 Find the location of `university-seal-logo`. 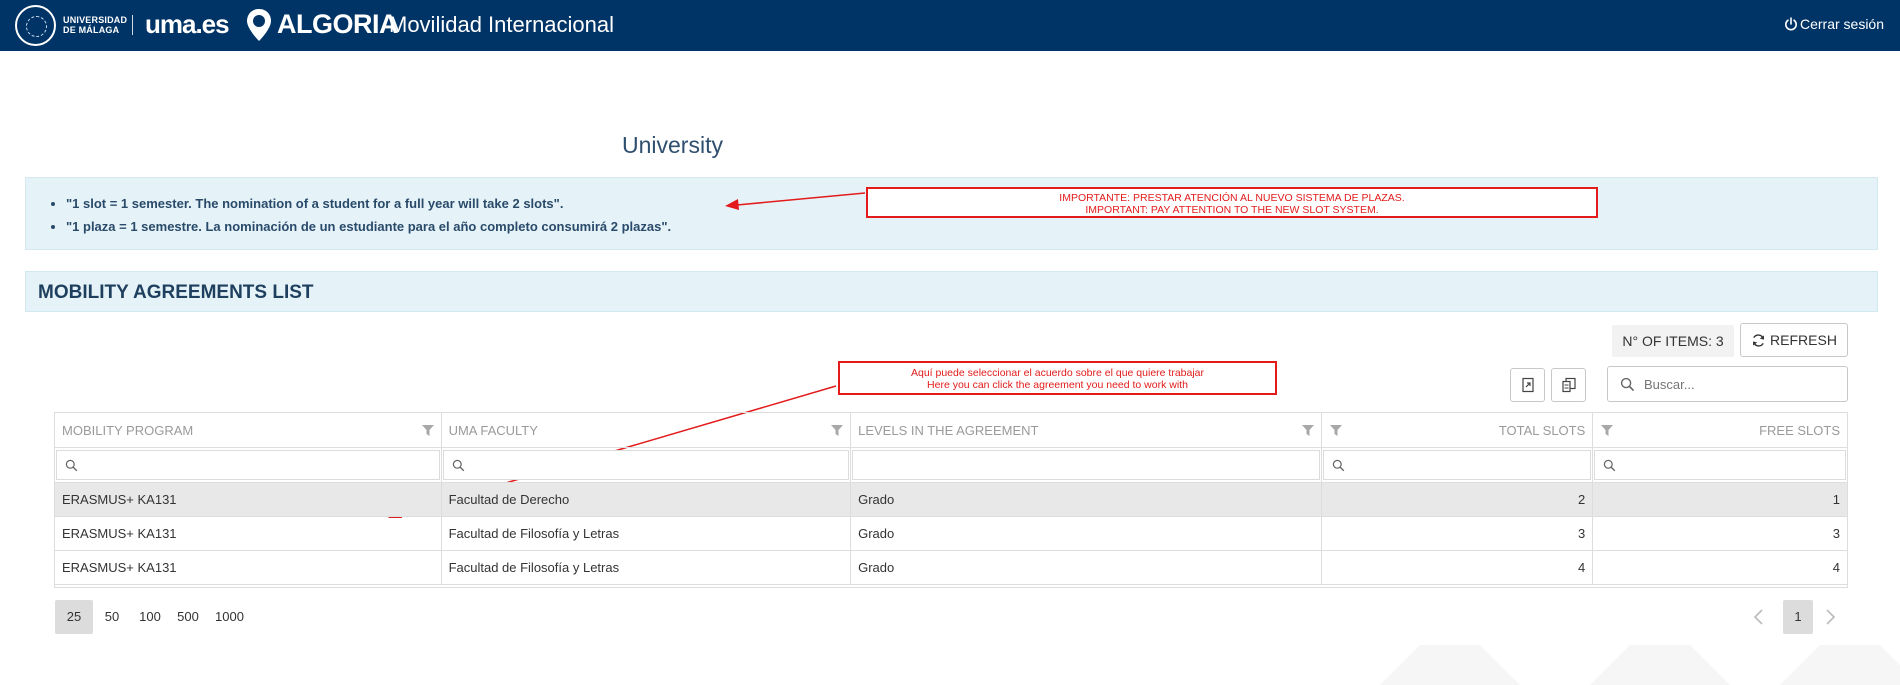

university-seal-logo is located at coordinates (35, 25).